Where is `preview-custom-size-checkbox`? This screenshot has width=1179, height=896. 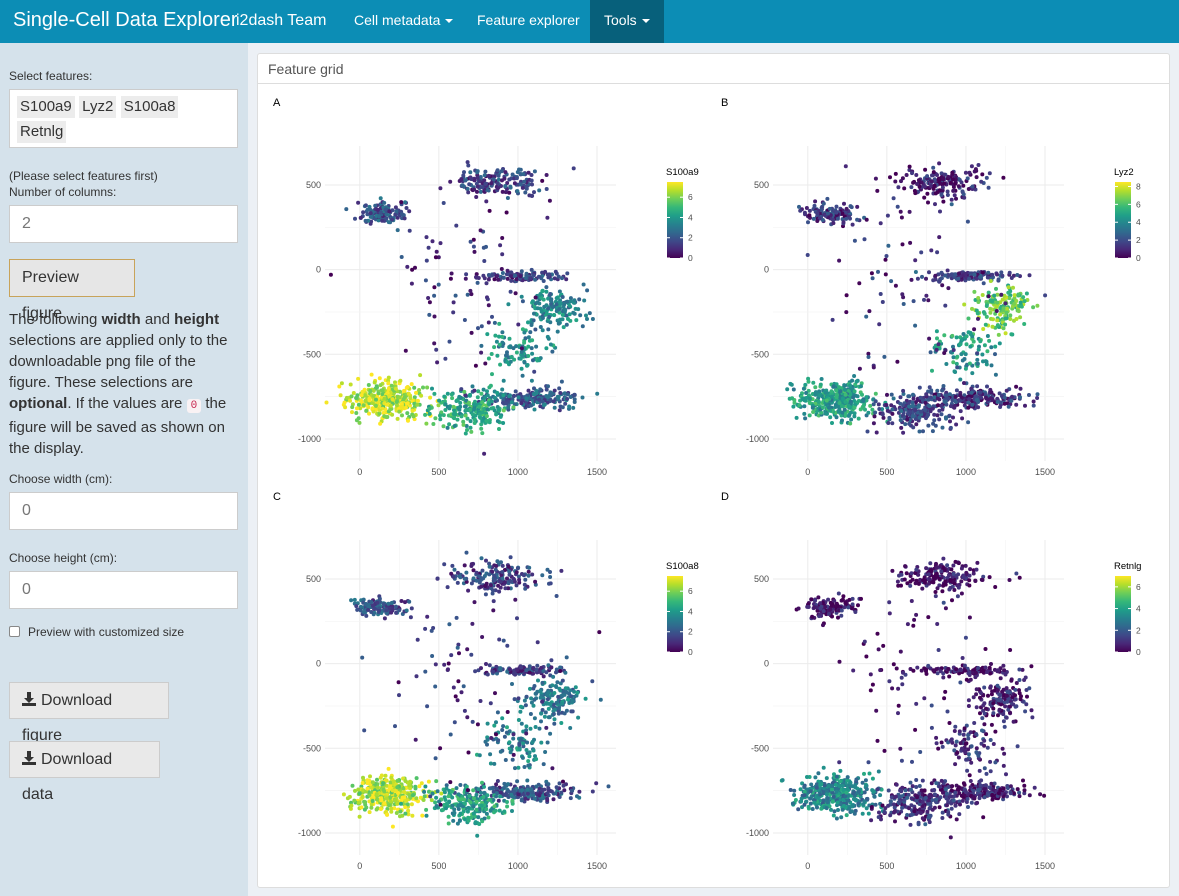 preview-custom-size-checkbox is located at coordinates (14, 631).